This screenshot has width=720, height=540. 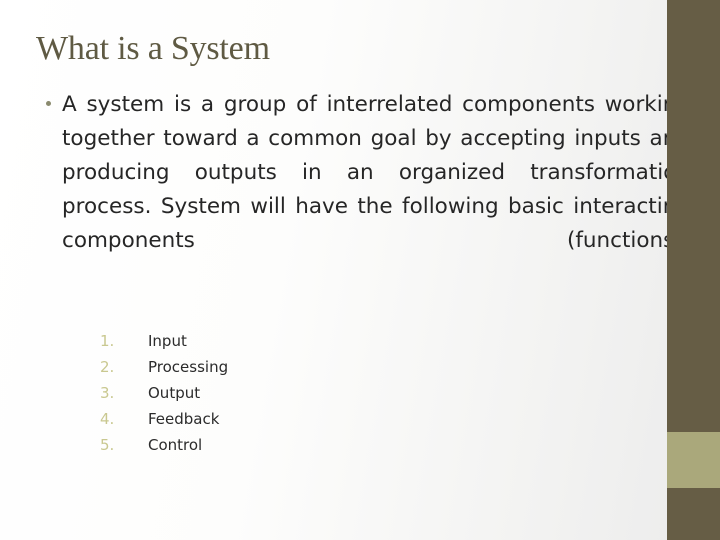 What do you see at coordinates (184, 419) in the screenshot?
I see `list-item-label: Feedback` at bounding box center [184, 419].